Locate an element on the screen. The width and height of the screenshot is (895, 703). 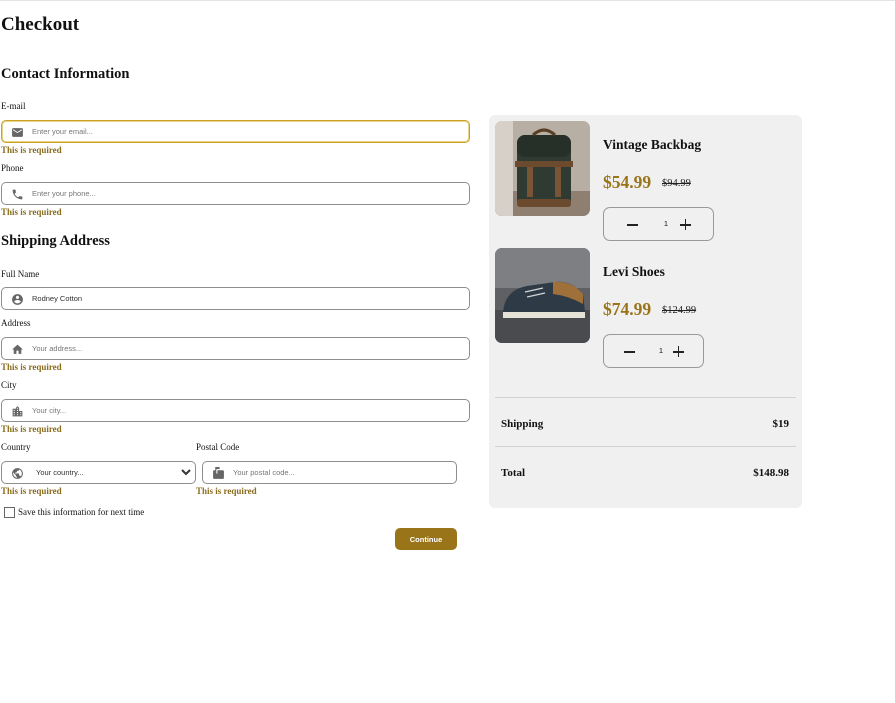
address-error: This is required is located at coordinates (31, 367).